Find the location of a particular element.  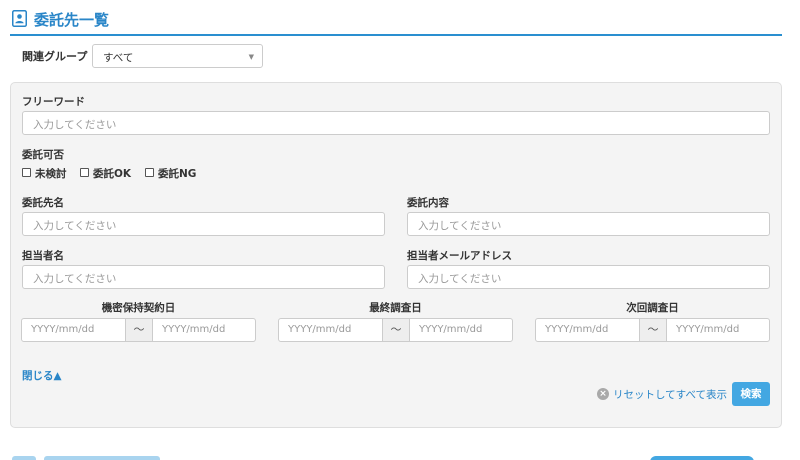

last-survey-date-to-input: YYYY/mm/dd is located at coordinates (461, 330).